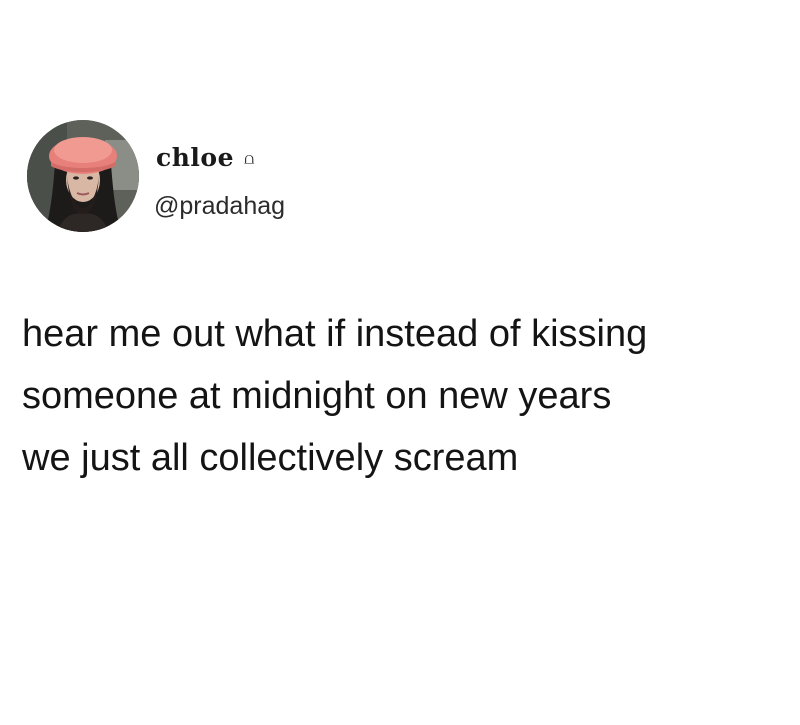 Image resolution: width=800 pixels, height=725 pixels. I want to click on avatar, so click(83, 176).